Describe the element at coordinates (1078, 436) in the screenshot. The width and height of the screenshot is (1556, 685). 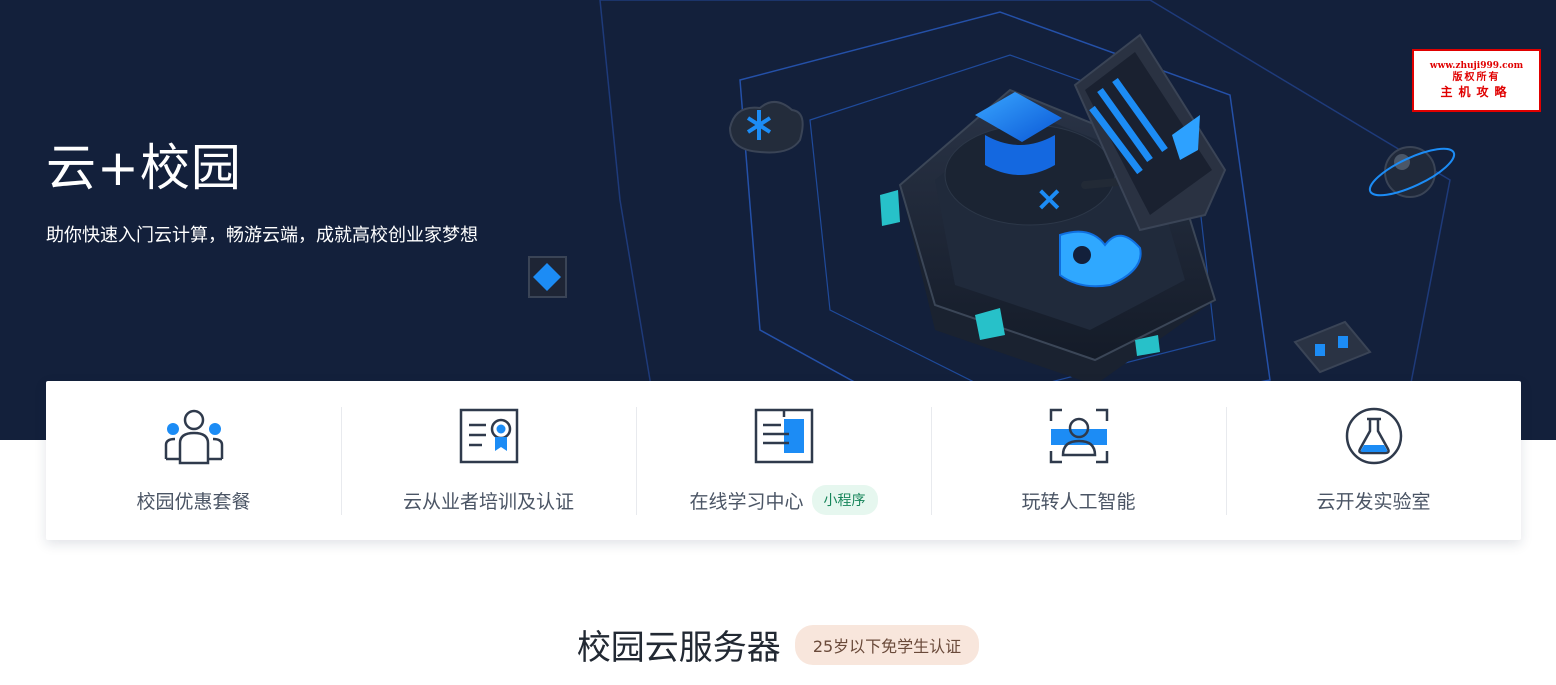
I see `face-scan-icon` at that location.